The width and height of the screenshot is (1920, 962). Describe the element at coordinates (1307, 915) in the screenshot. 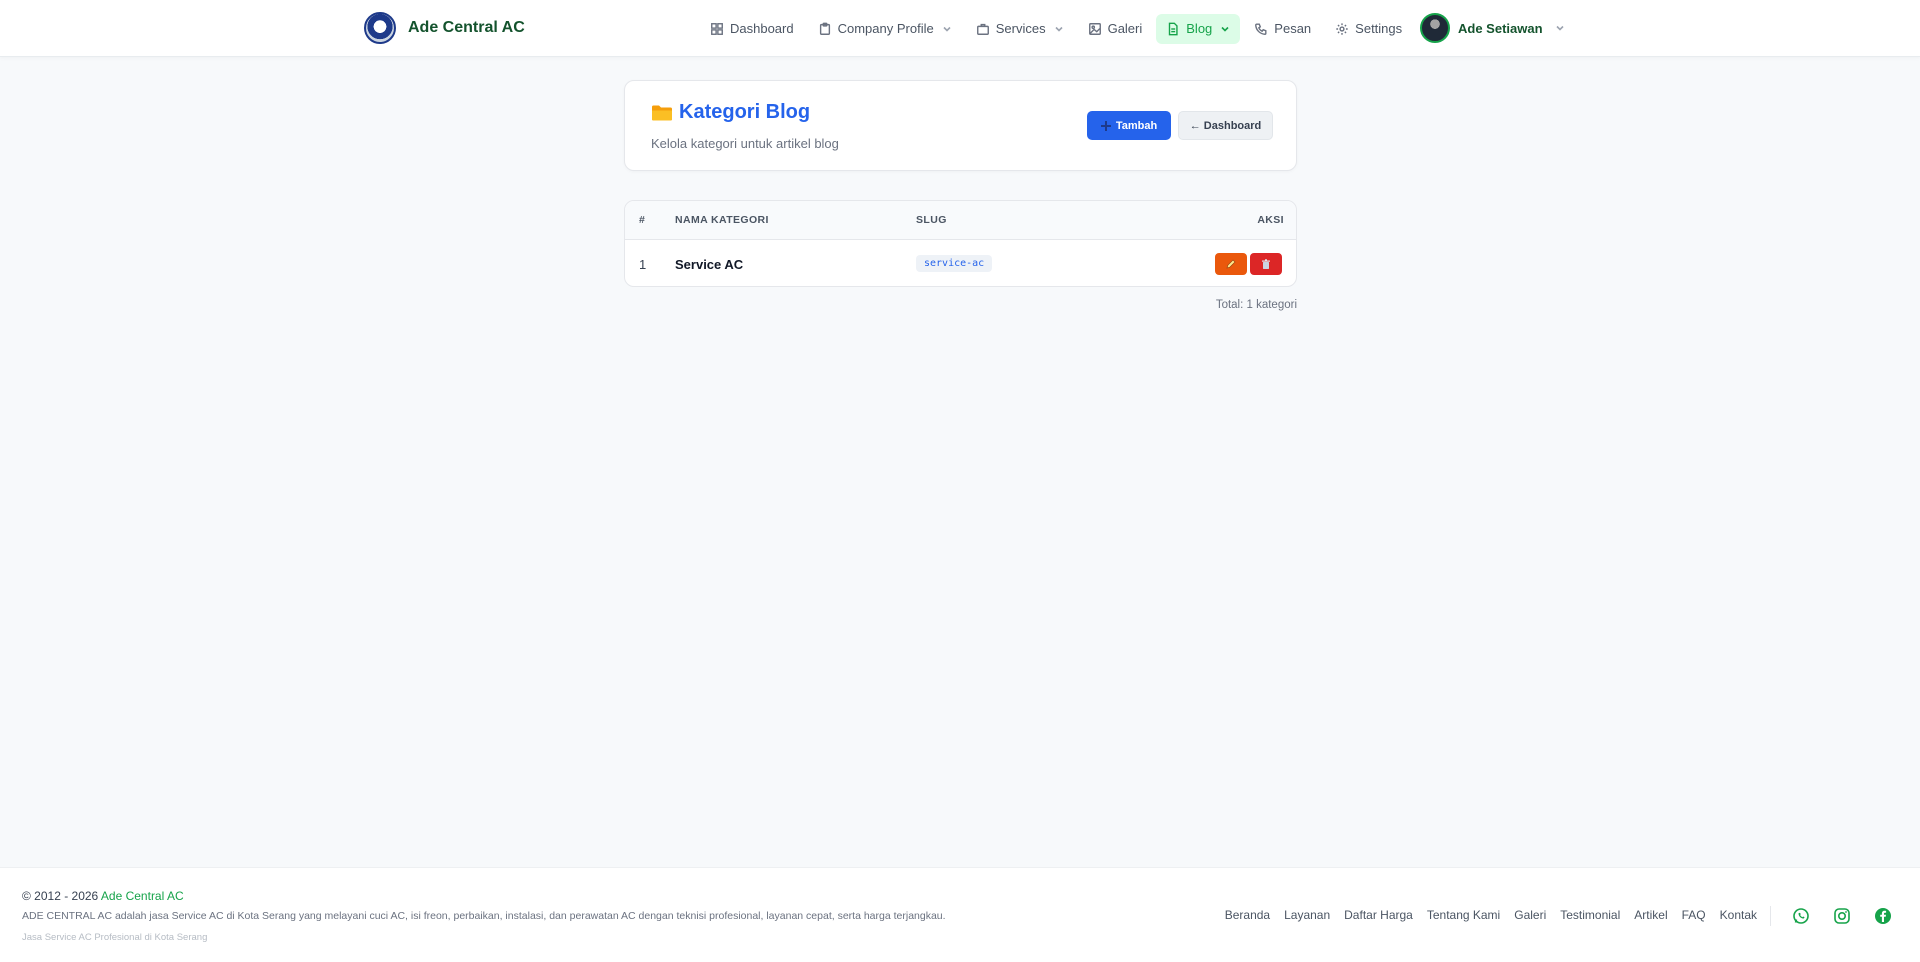

I see `footer-link-layanan: Layanan` at that location.